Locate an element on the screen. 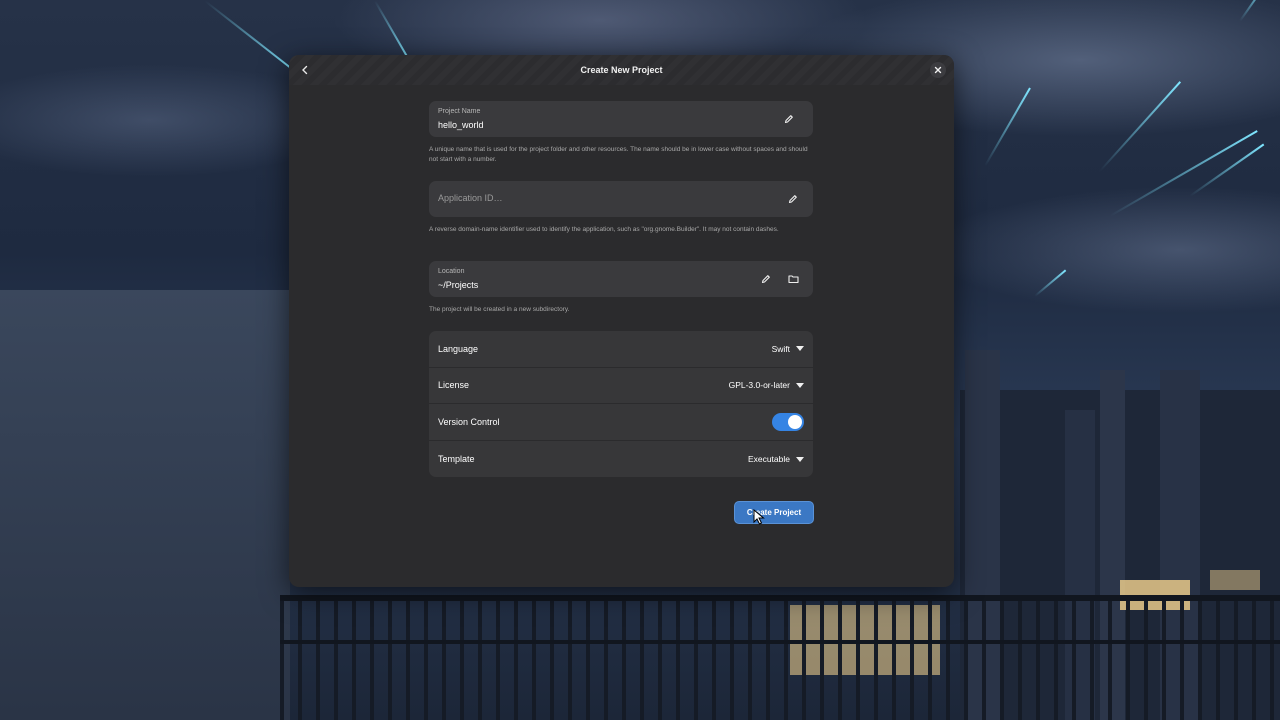  close-button is located at coordinates (938, 70).